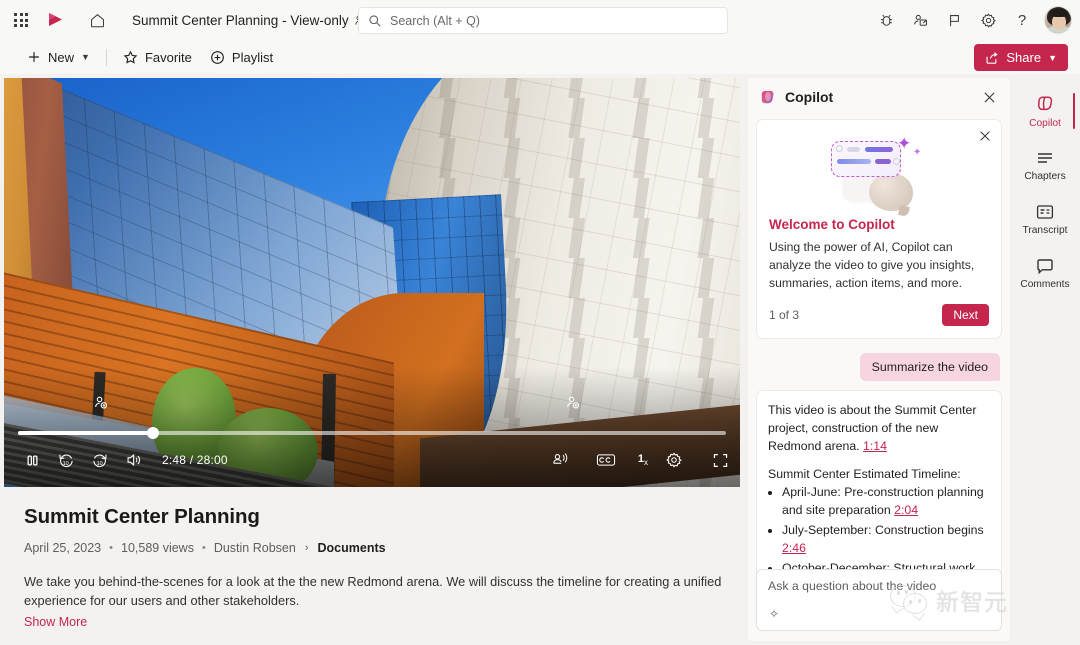 The width and height of the screenshot is (1080, 645). I want to click on author-name: Dustin Robsen, so click(255, 548).